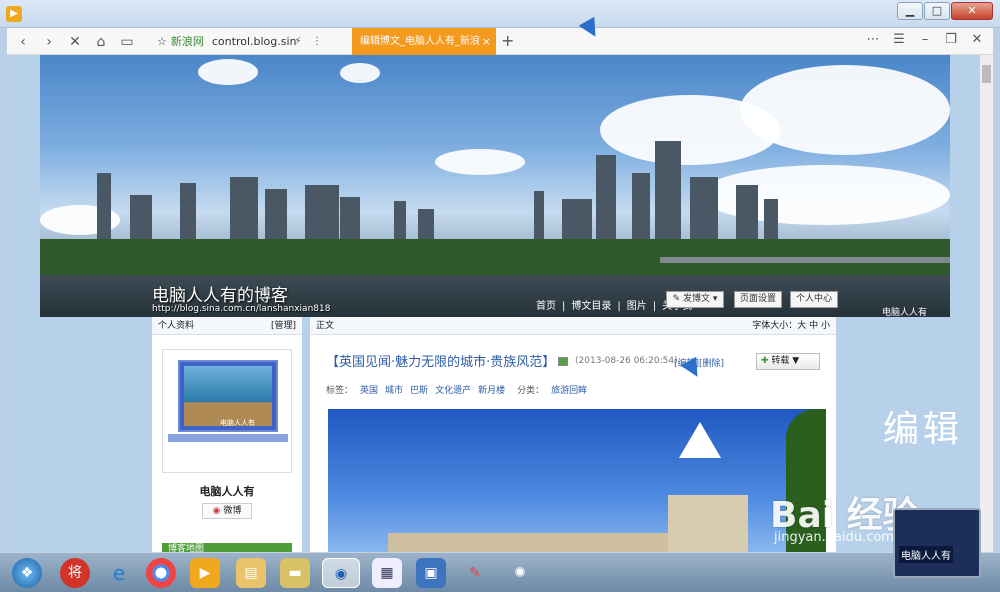  Describe the element at coordinates (475, 573) in the screenshot. I see `paint-icon: ✎` at that location.